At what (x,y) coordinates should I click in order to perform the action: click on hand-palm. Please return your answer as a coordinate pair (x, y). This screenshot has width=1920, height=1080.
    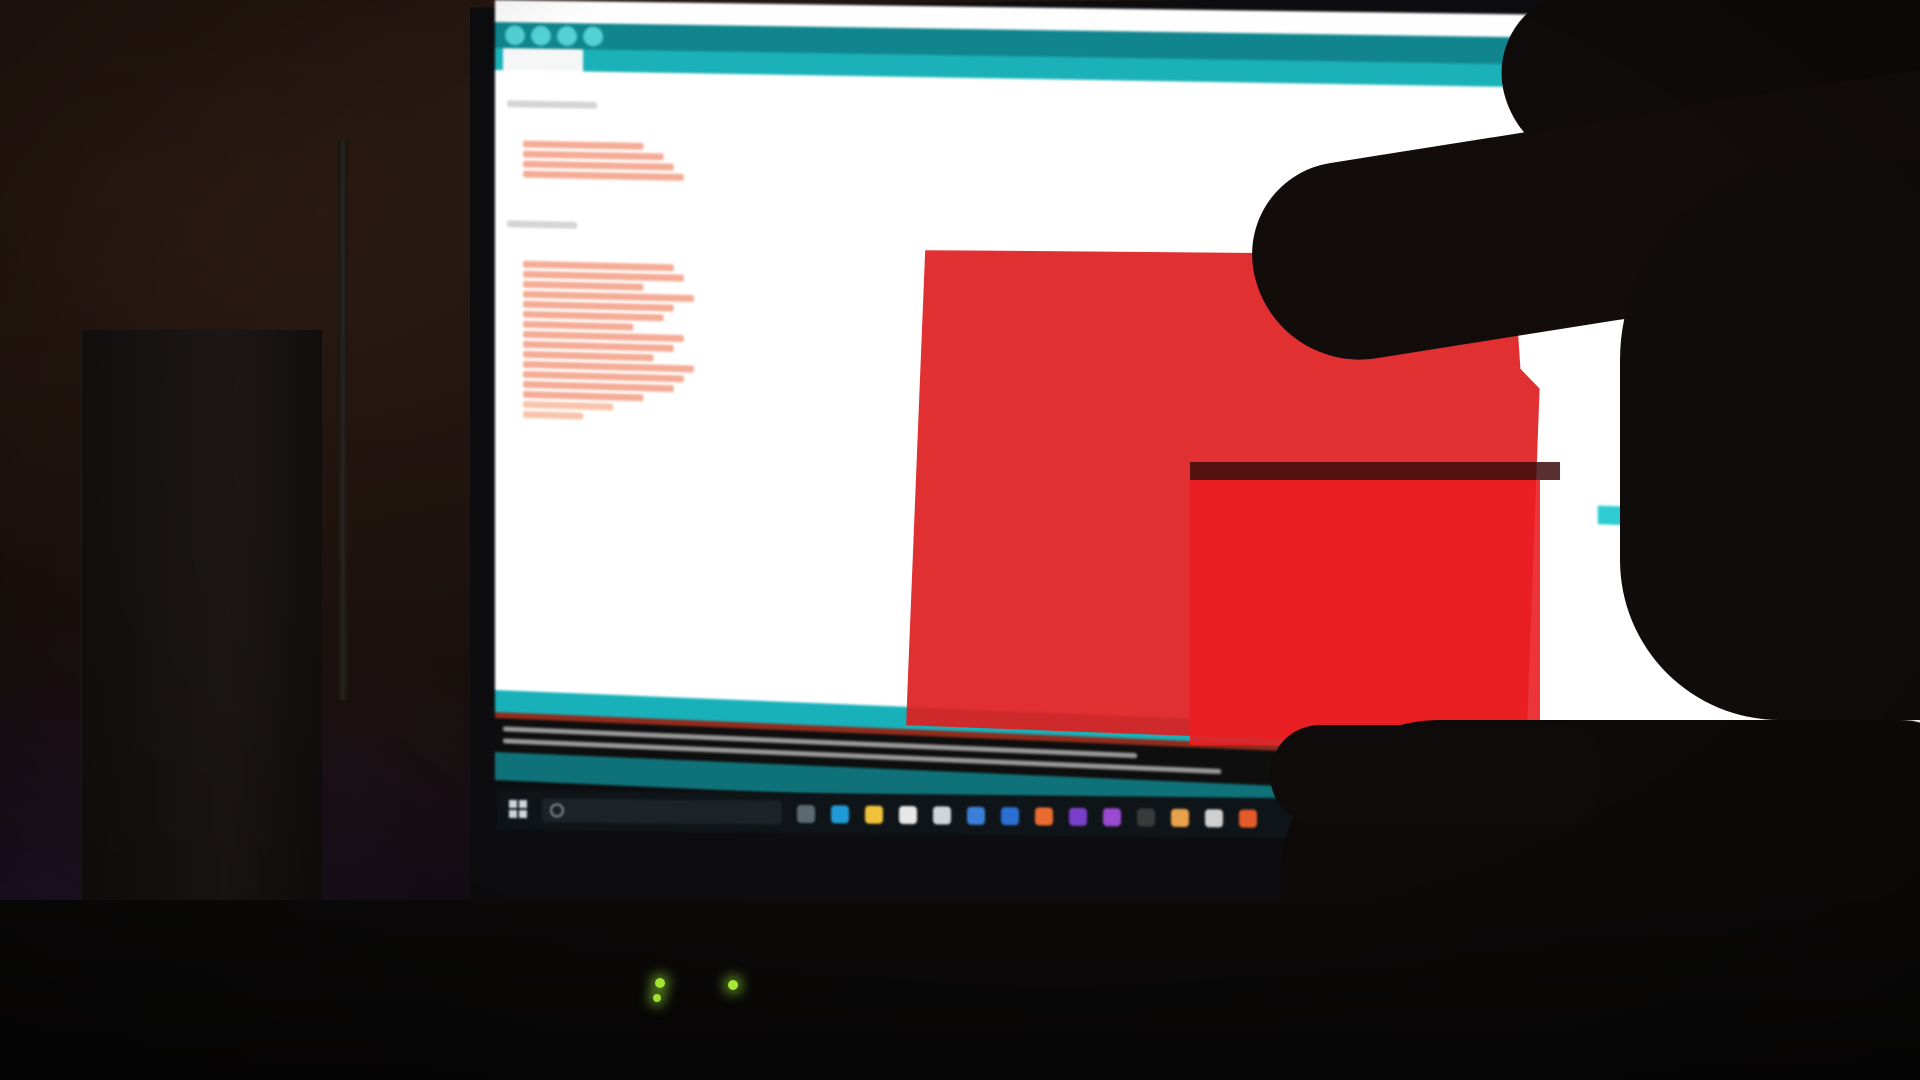
    Looking at the image, I should click on (1770, 440).